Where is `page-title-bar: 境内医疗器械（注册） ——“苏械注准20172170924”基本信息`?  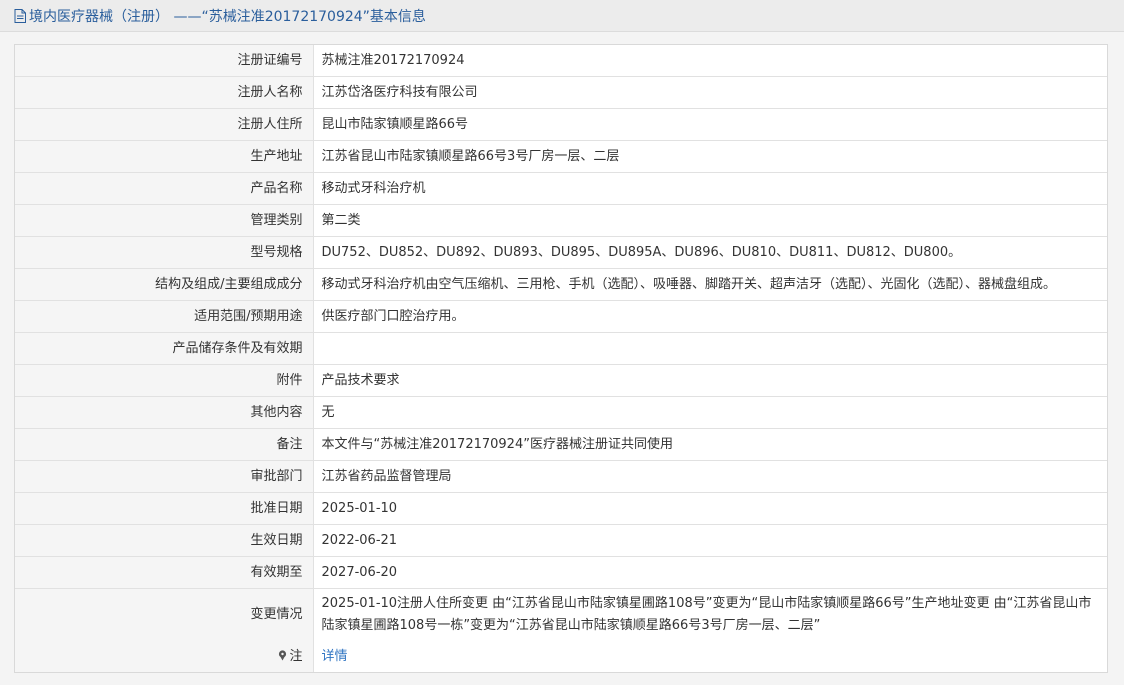
page-title-bar: 境内医疗器械（注册） ——“苏械注准20172170924”基本信息 is located at coordinates (562, 16).